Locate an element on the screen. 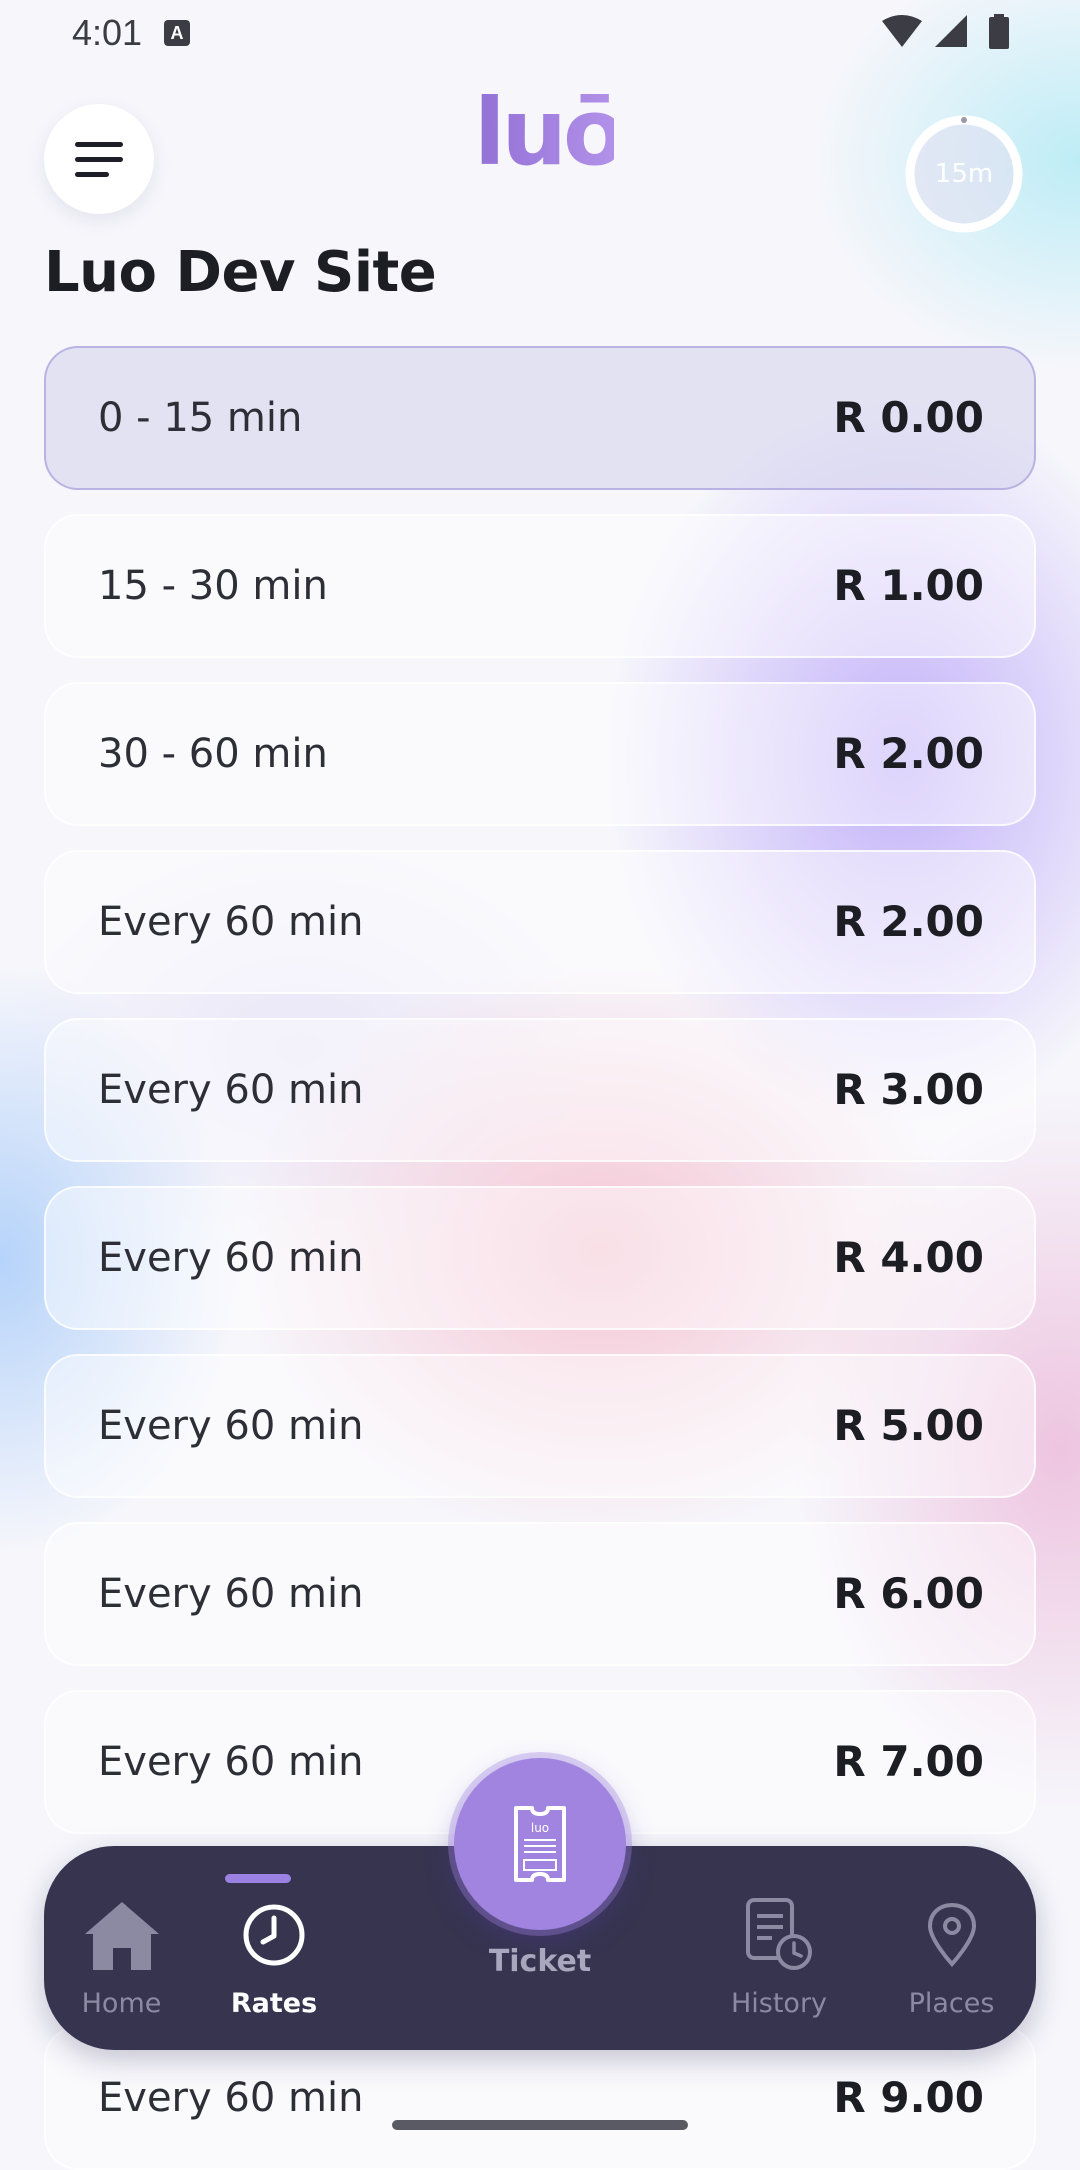 This screenshot has width=1080, height=2170. nav-home: Home is located at coordinates (121, 1948).